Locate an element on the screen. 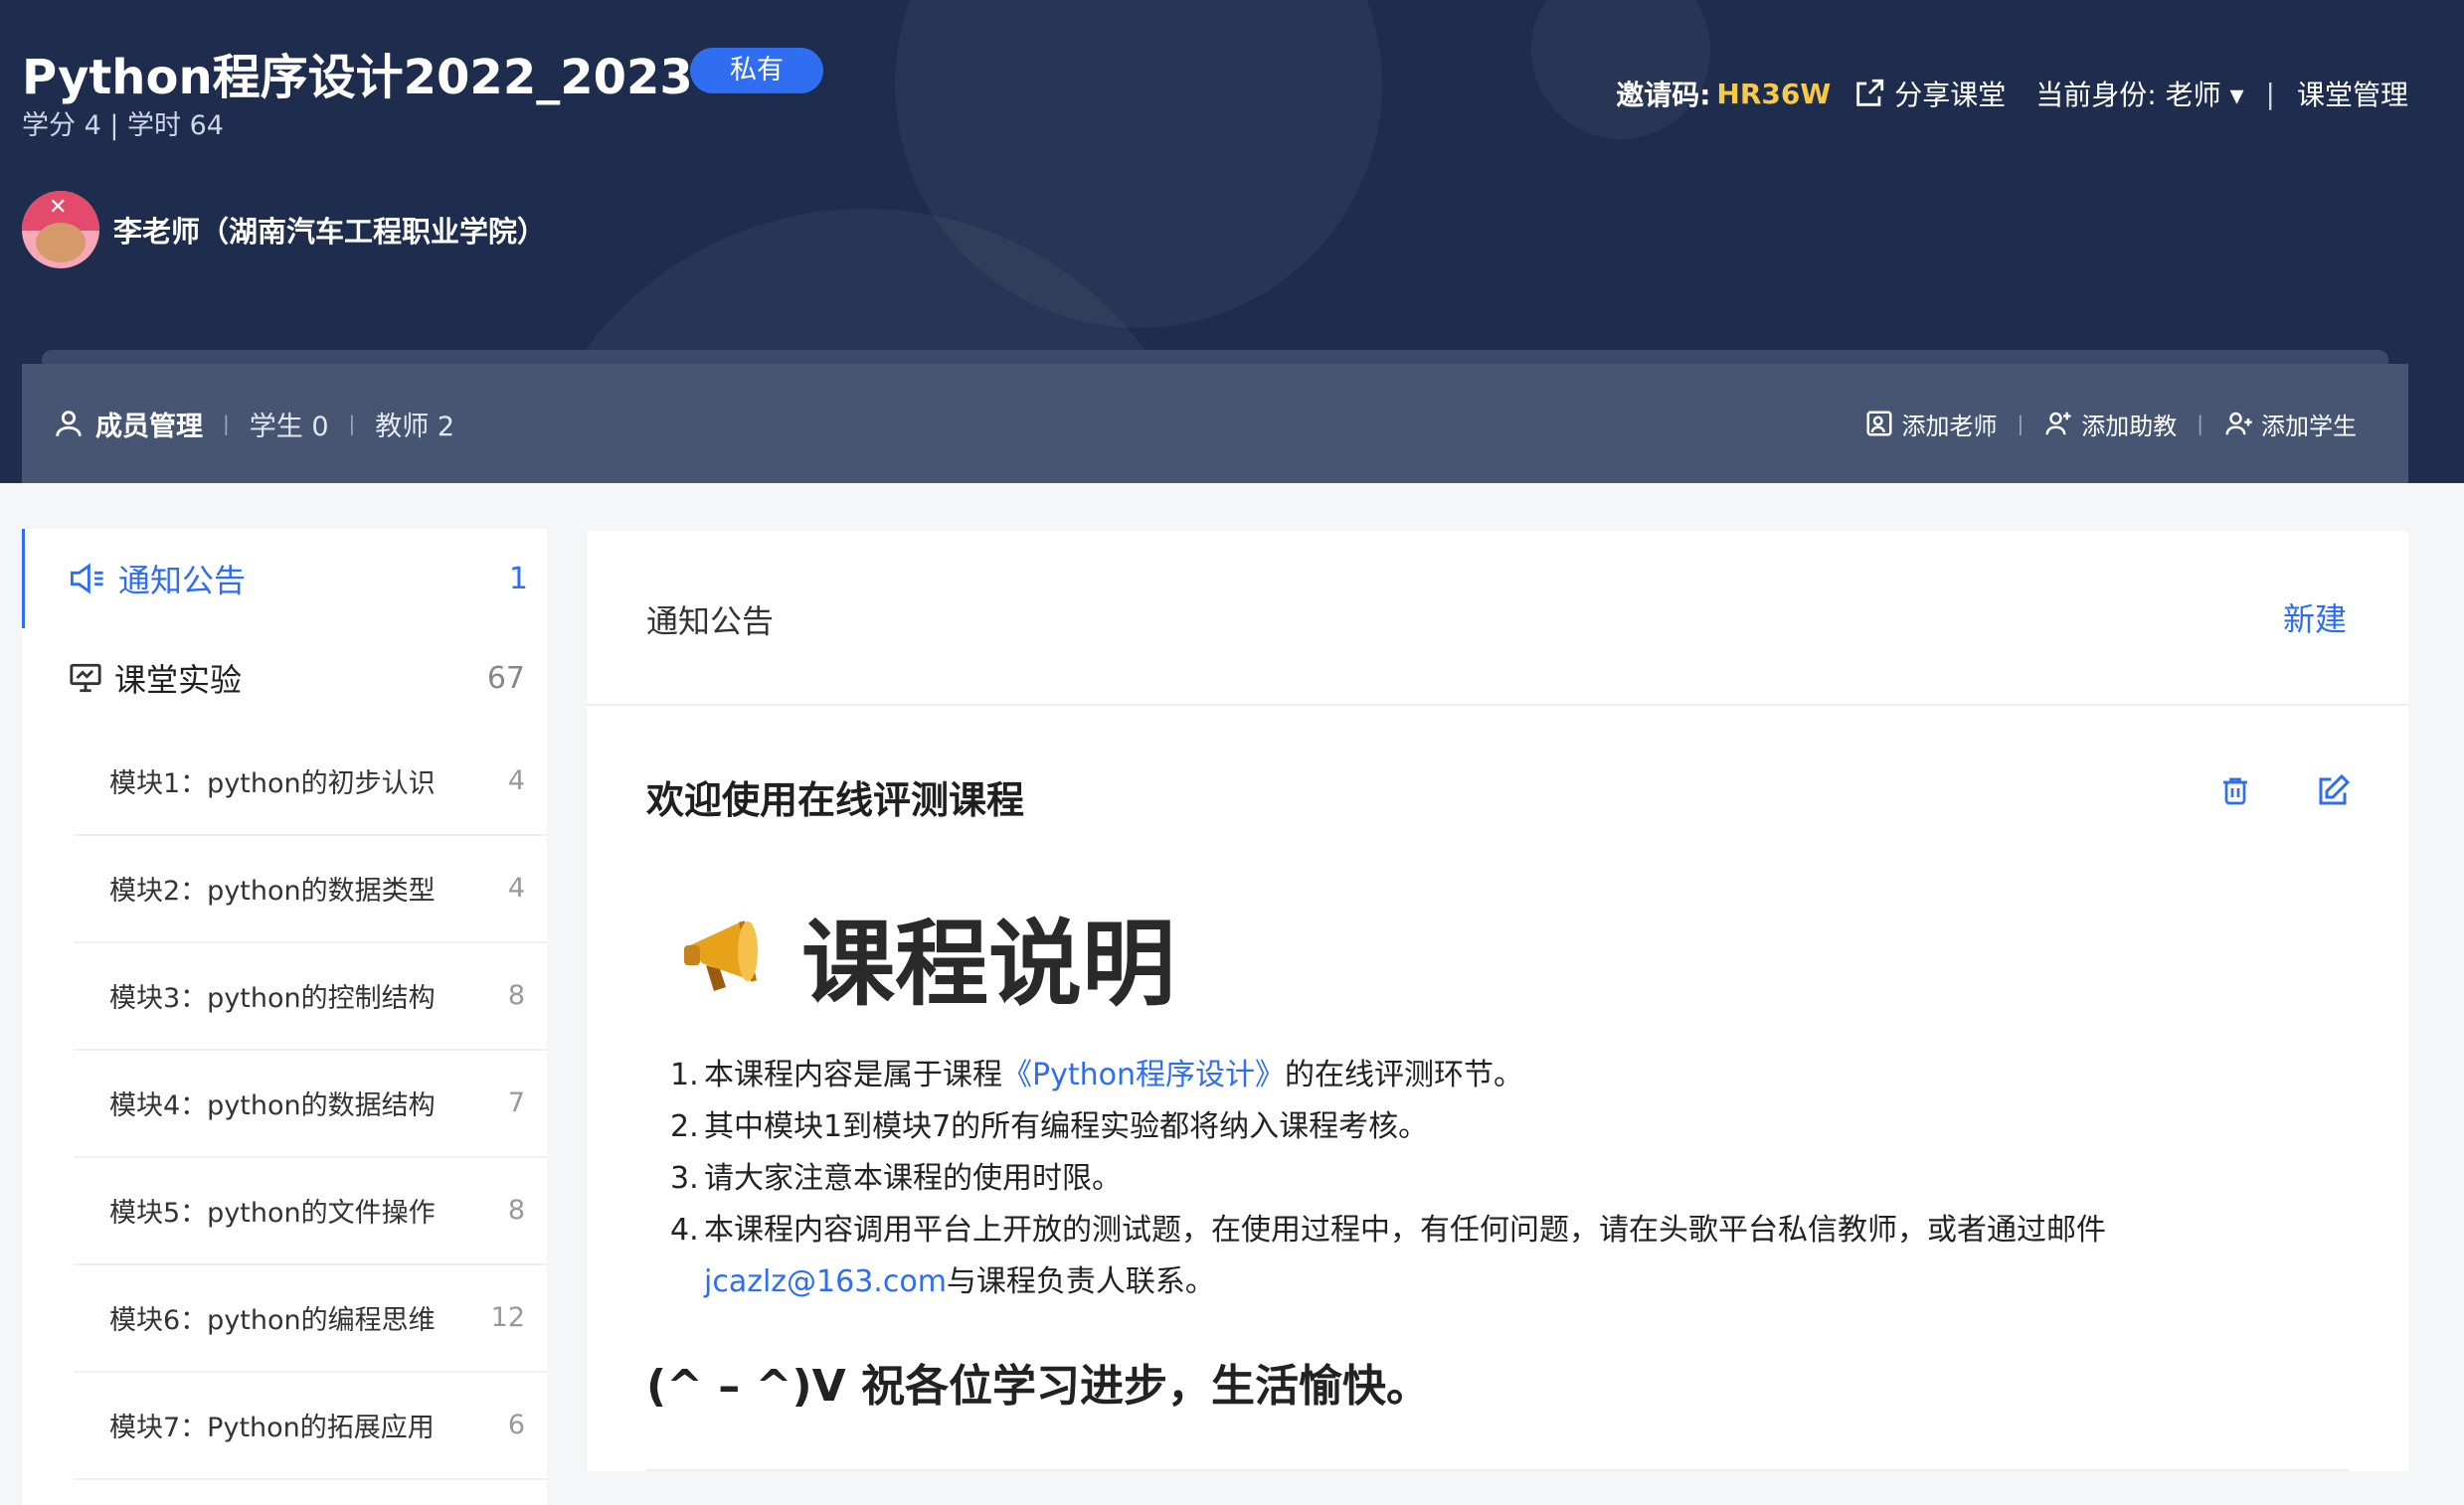 This screenshot has height=1505, width=2464. course-meta: 学分 4 | 学时 64 is located at coordinates (123, 125).